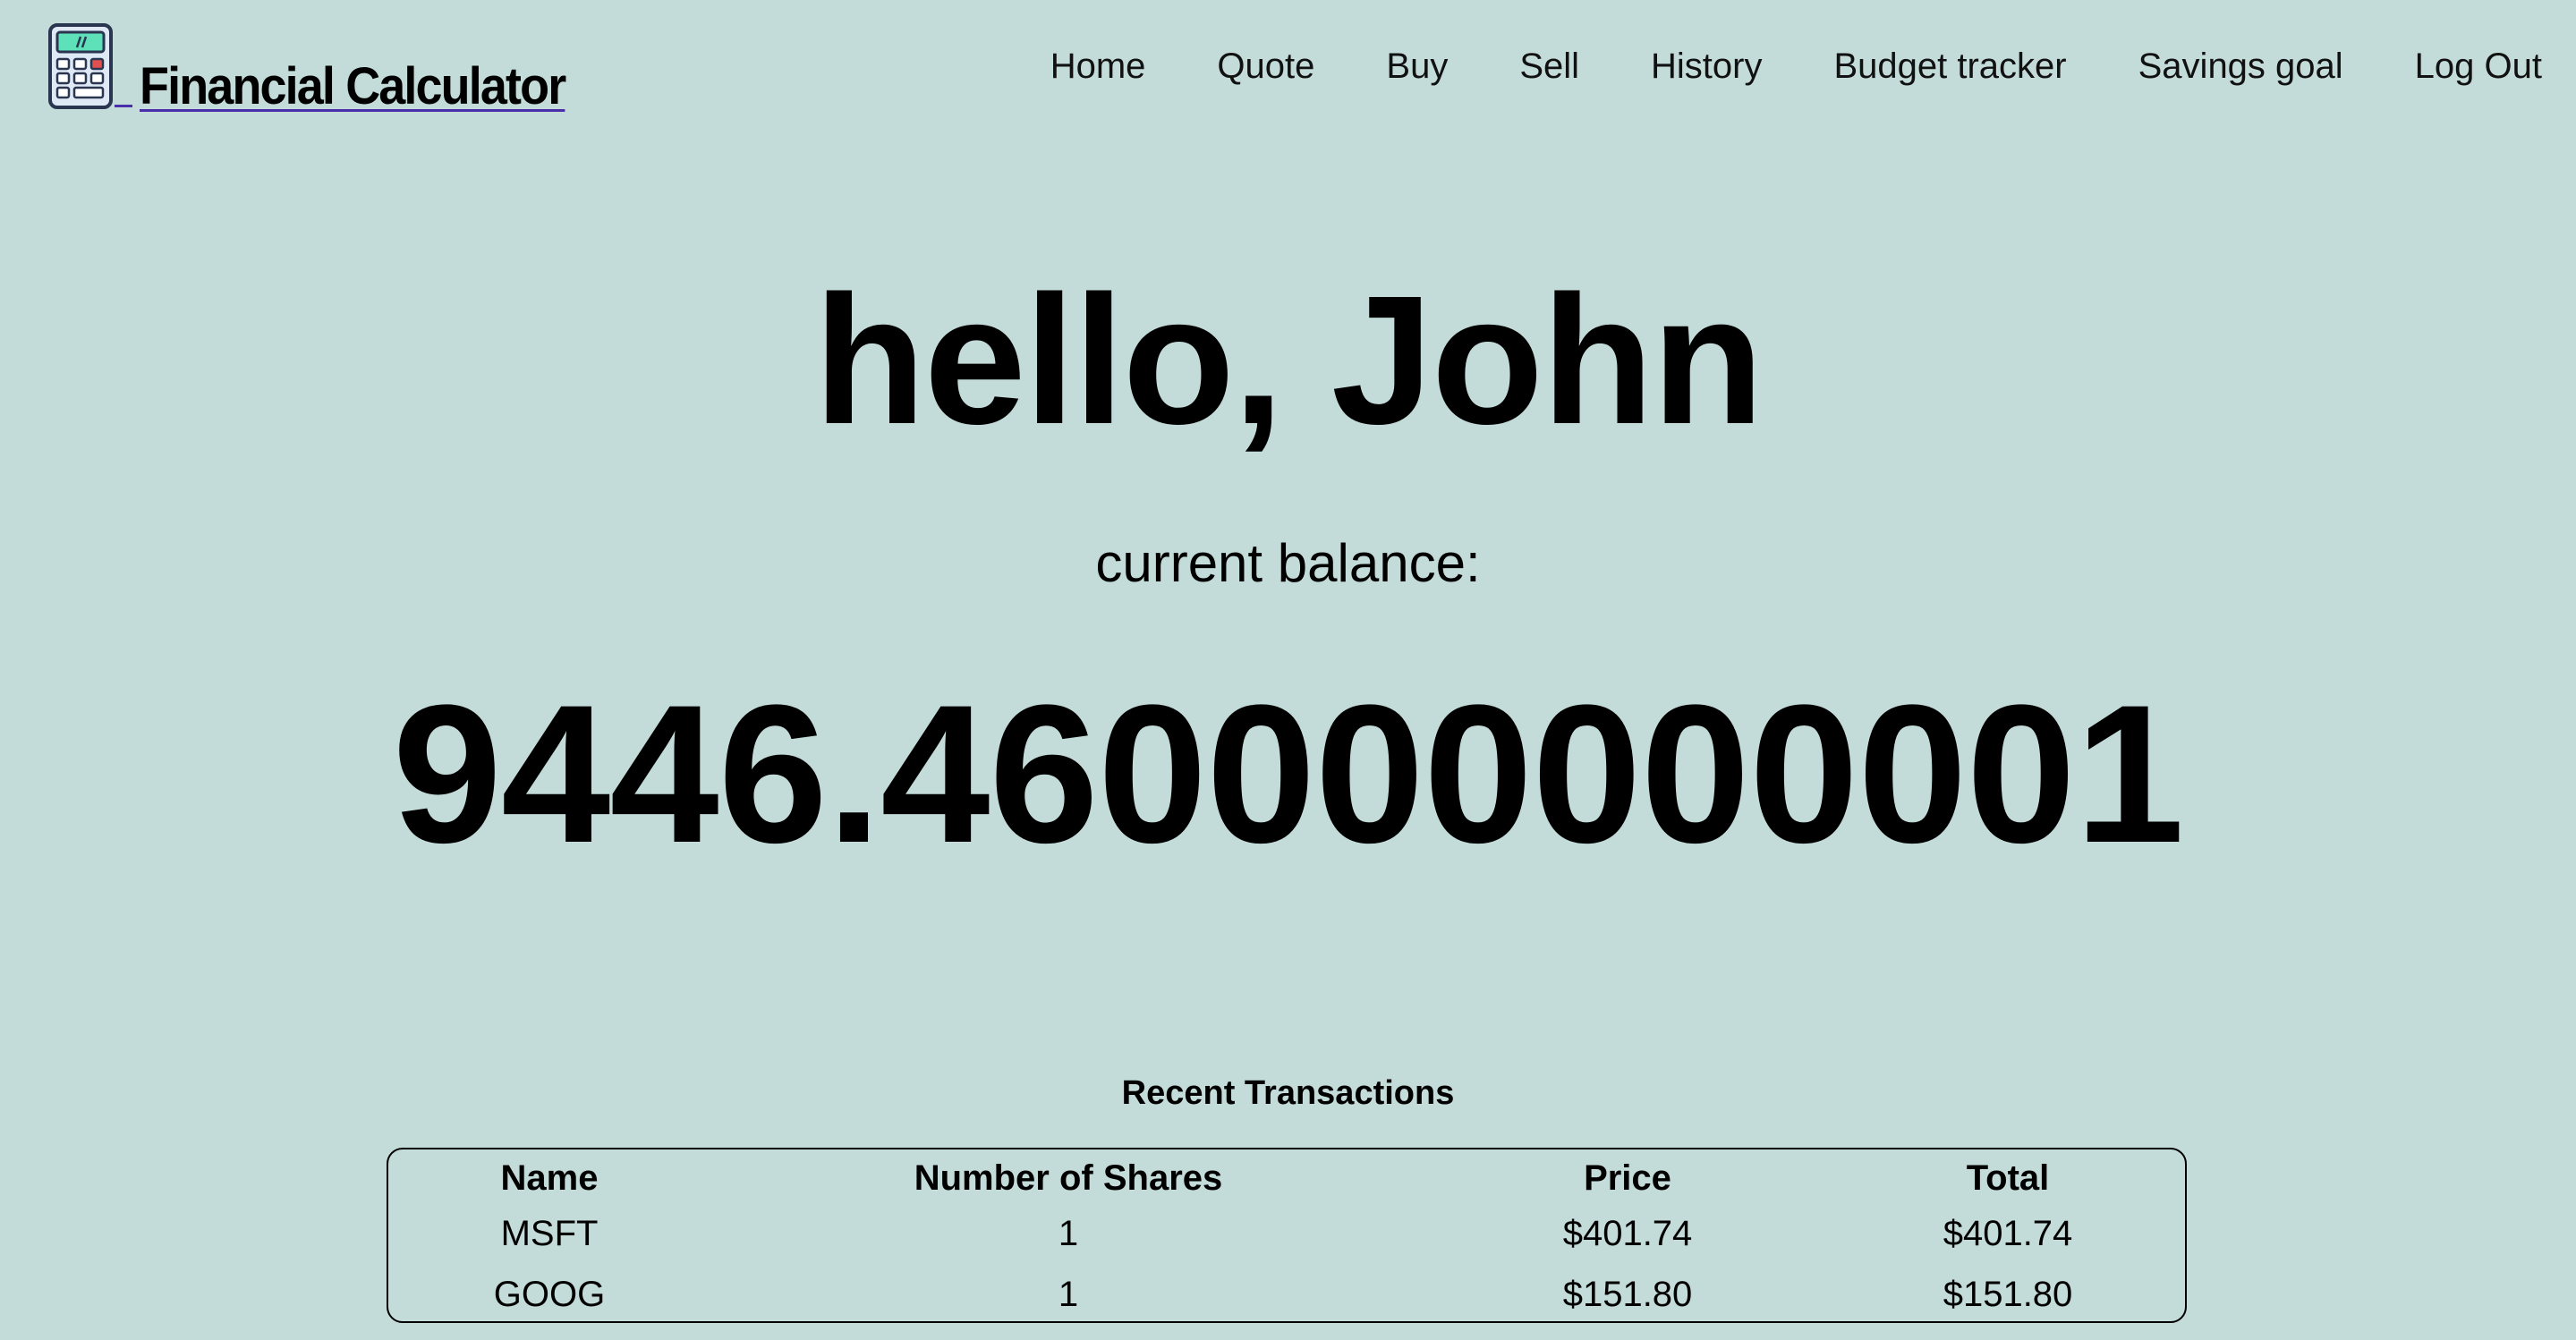  What do you see at coordinates (1549, 66) in the screenshot?
I see `nav-sell: Sell` at bounding box center [1549, 66].